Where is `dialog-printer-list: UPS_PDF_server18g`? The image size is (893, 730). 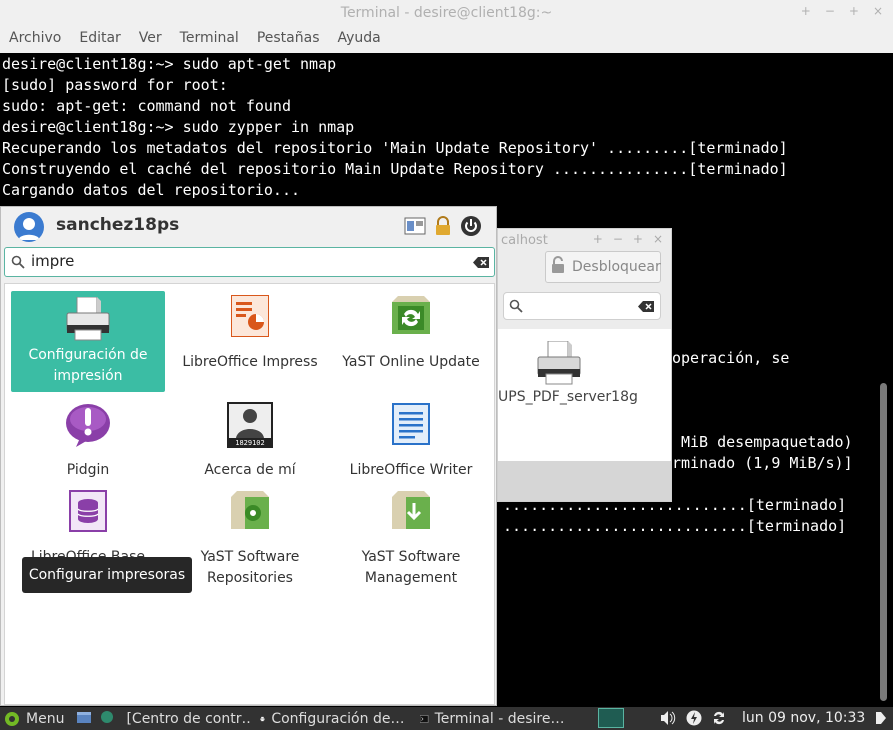
dialog-printer-list: UPS_PDF_server18g is located at coordinates (584, 395).